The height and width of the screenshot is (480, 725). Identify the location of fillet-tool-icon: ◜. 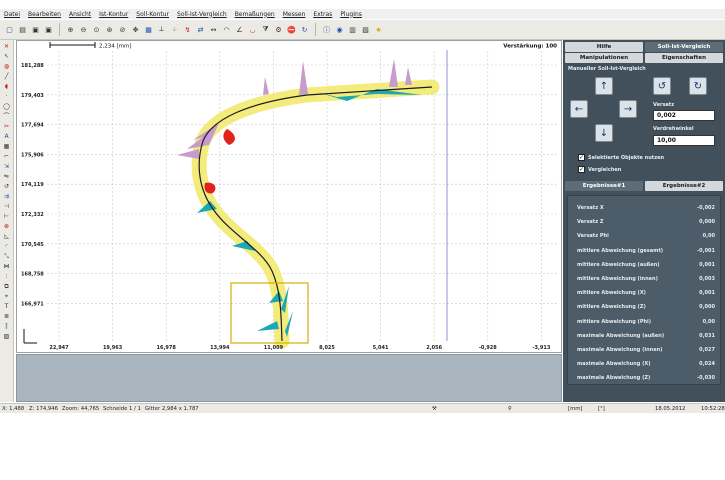
(7, 246).